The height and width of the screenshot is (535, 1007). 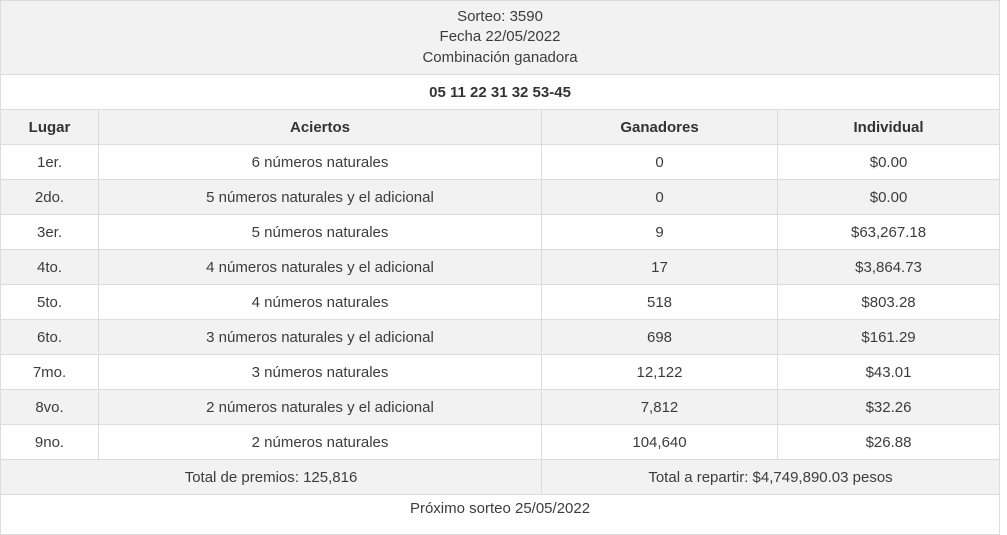 I want to click on cell-individual: $161.29, so click(x=888, y=337).